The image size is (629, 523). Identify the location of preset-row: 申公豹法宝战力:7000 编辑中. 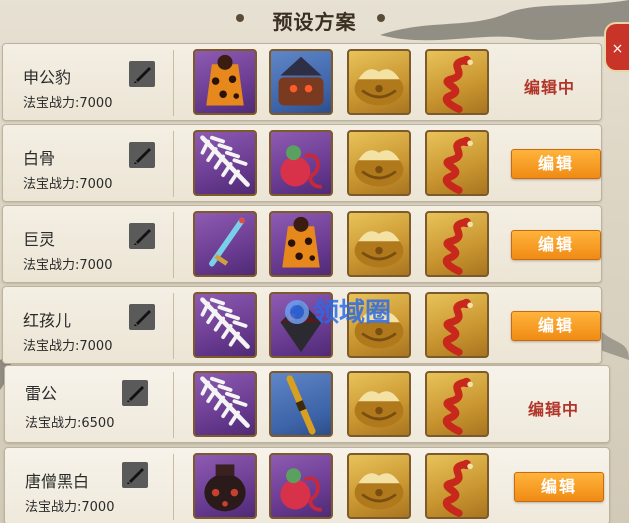
(302, 82).